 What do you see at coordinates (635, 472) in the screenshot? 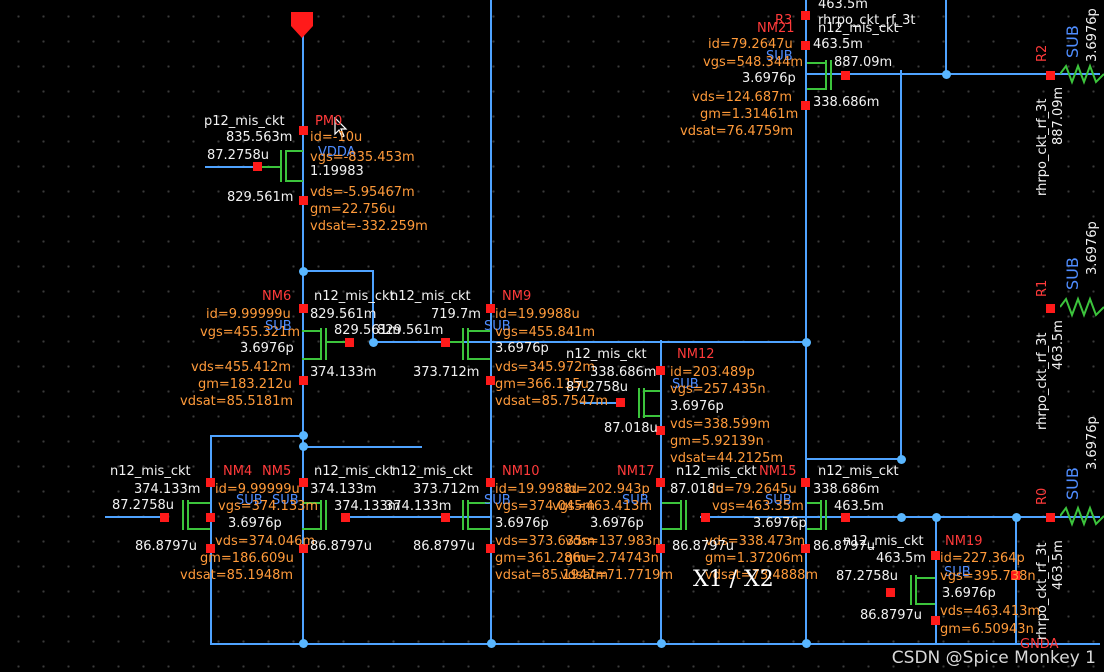
I see `nm17-name: NM17` at bounding box center [635, 472].